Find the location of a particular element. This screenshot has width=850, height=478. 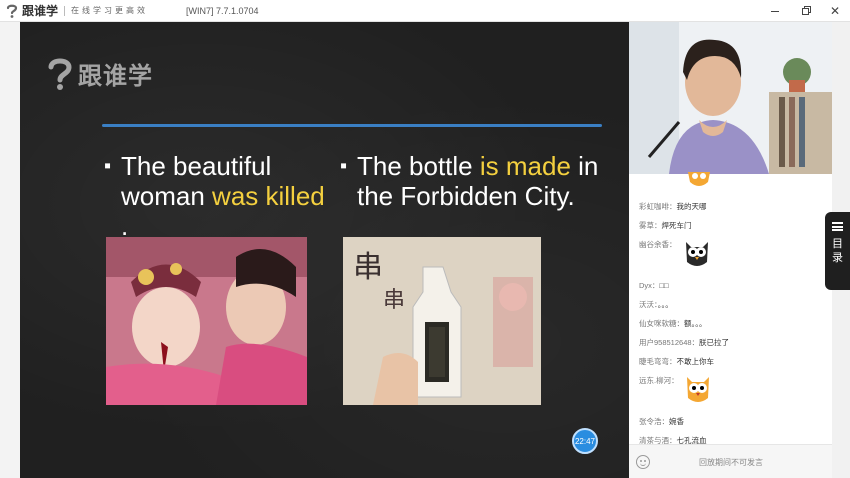

drama-still-image is located at coordinates (206, 321).